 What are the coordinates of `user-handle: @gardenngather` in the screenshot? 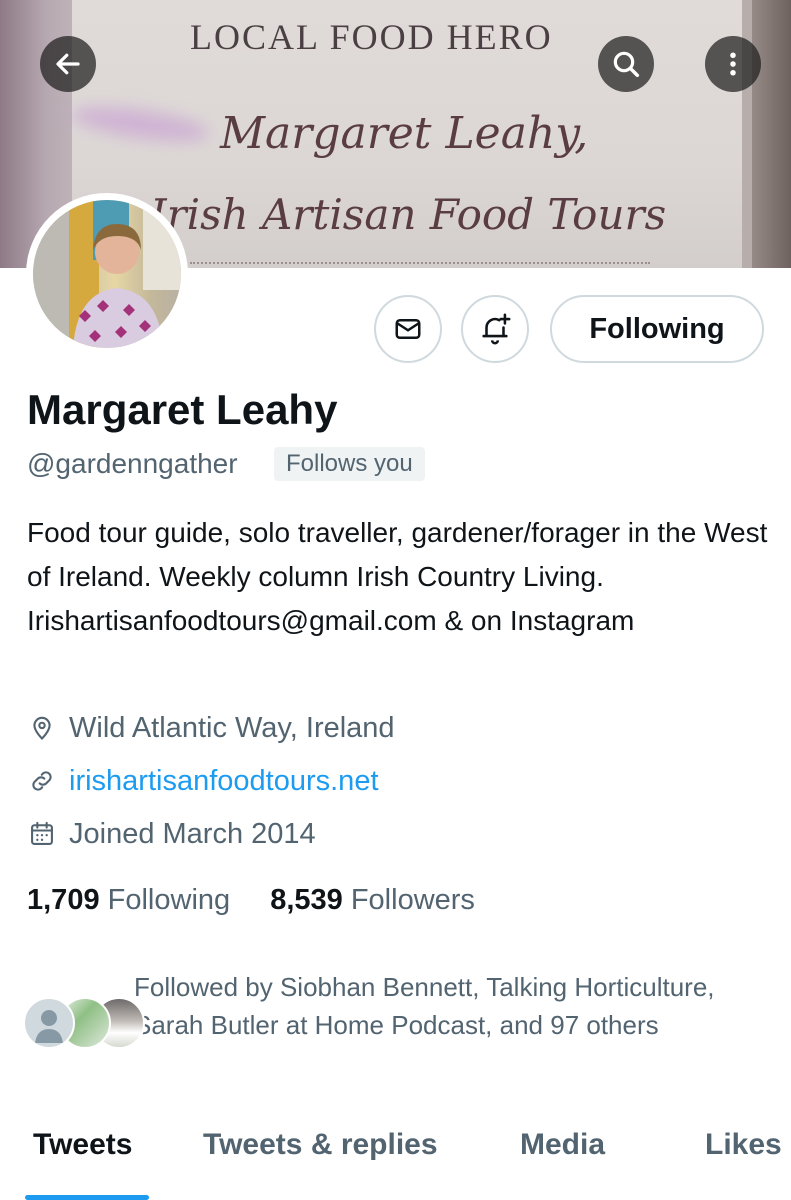 It's located at (132, 463).